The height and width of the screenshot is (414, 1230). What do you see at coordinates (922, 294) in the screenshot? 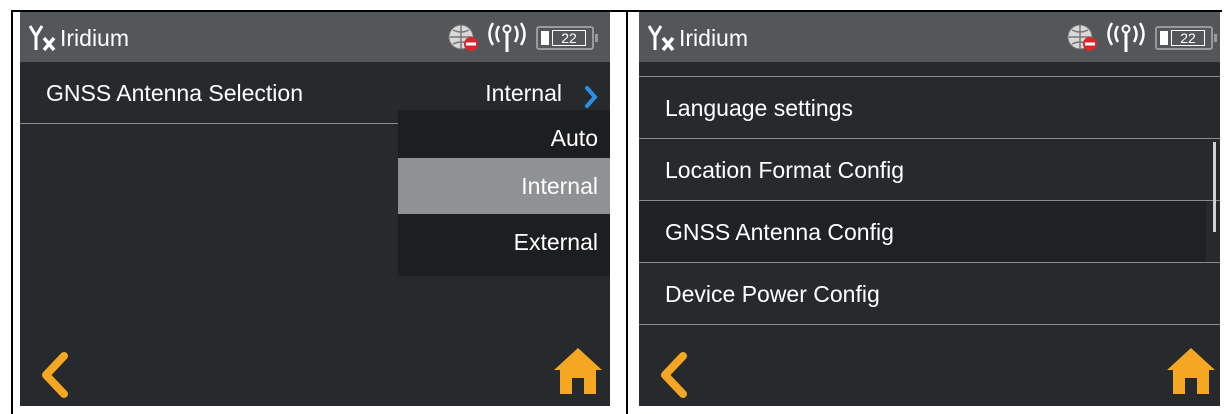
I see `menu-item-device-power-config: Device Power Config` at bounding box center [922, 294].